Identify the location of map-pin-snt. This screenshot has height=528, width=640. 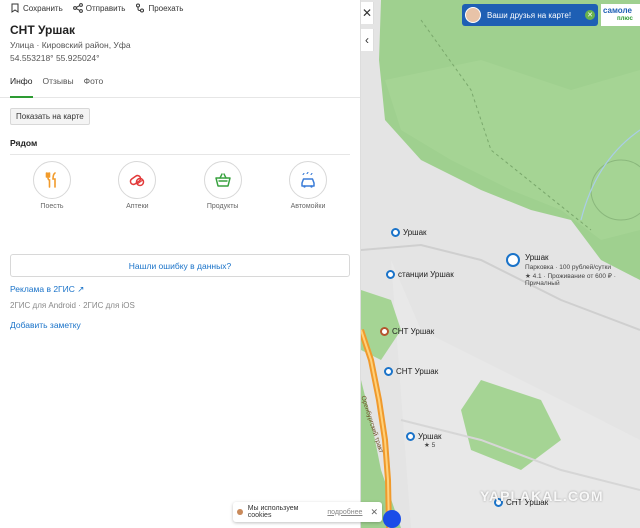
(388, 371).